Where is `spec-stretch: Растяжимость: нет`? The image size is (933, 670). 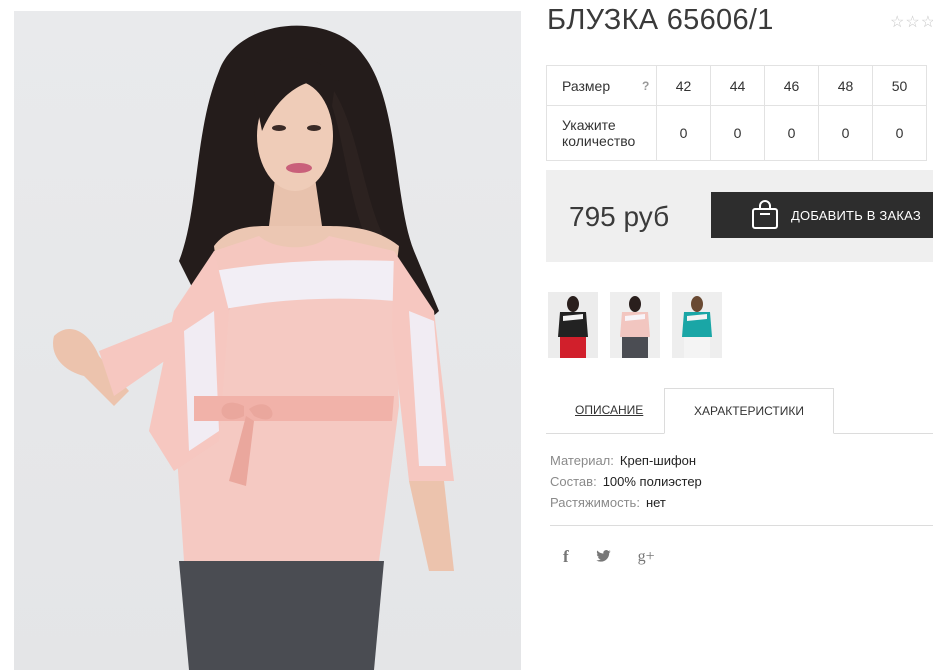
spec-stretch: Растяжимость: нет is located at coordinates (626, 502).